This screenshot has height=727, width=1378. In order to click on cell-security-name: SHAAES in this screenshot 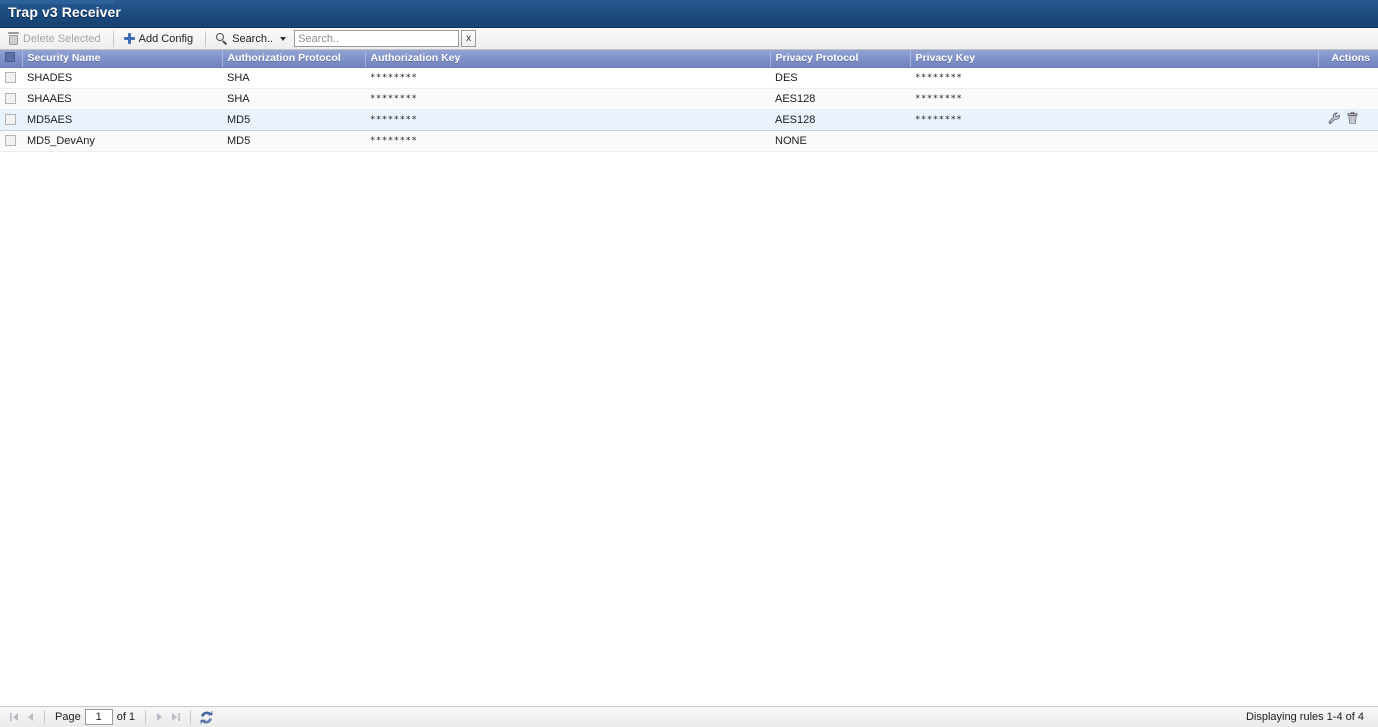, I will do `click(122, 99)`.